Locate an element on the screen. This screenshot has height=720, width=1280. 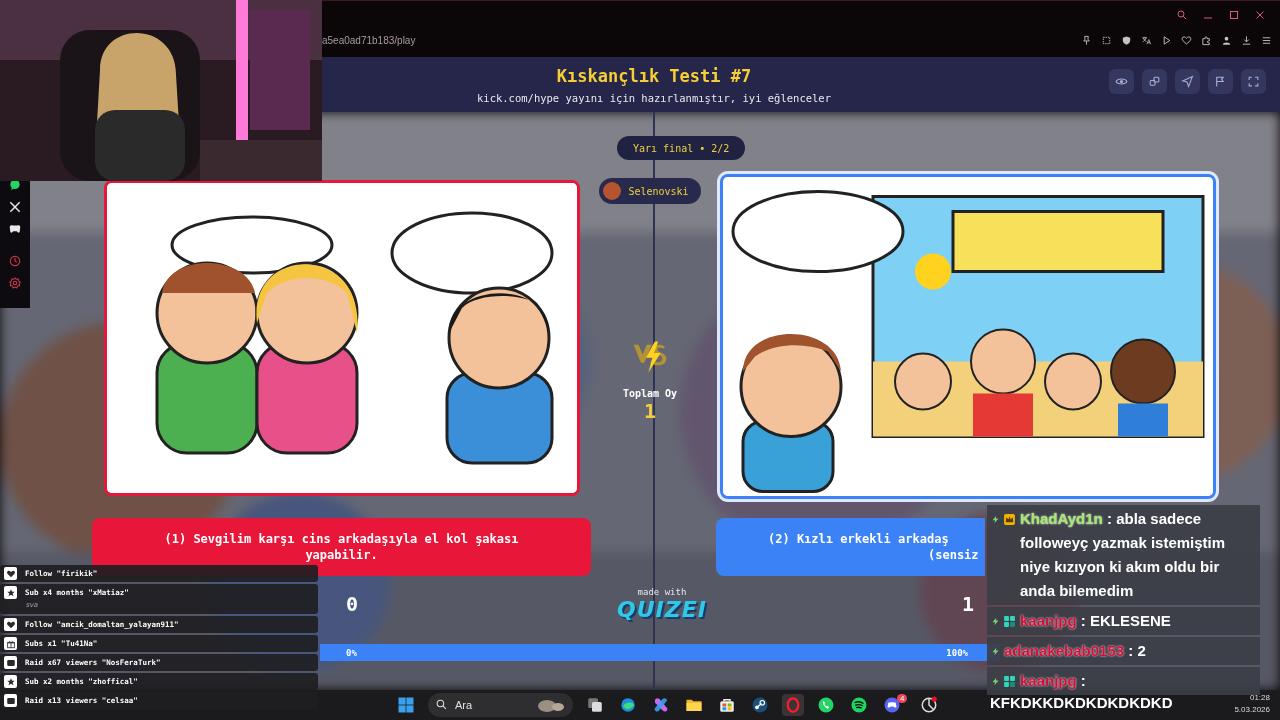
profile-icon is located at coordinates (1226, 40).